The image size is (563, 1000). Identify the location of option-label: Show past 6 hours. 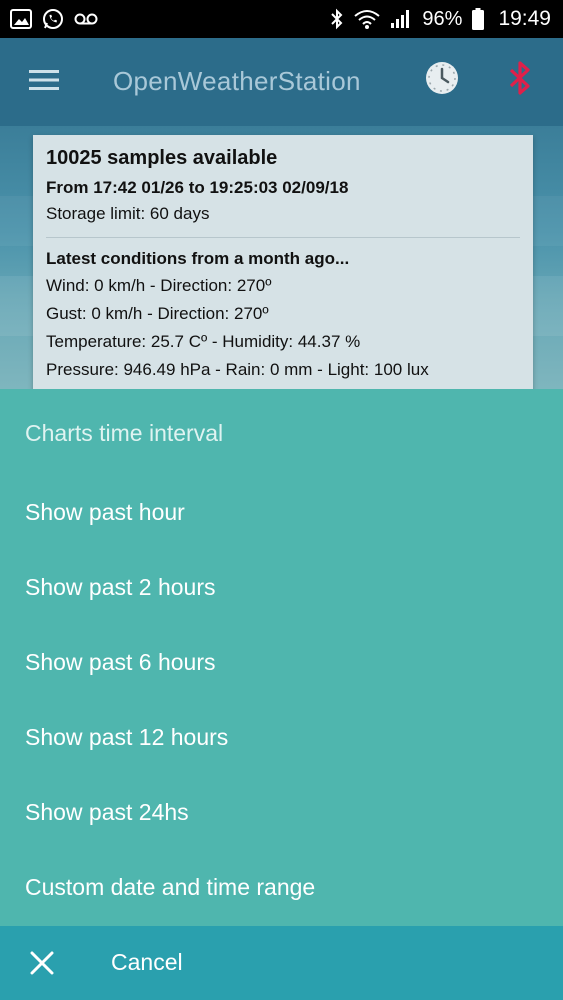
(120, 661).